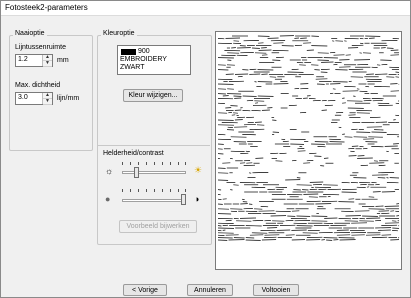 Image resolution: width=411 pixels, height=298 pixels. Describe the element at coordinates (40, 47) in the screenshot. I see `line-spacing-label: Lijntussenruimte` at that location.